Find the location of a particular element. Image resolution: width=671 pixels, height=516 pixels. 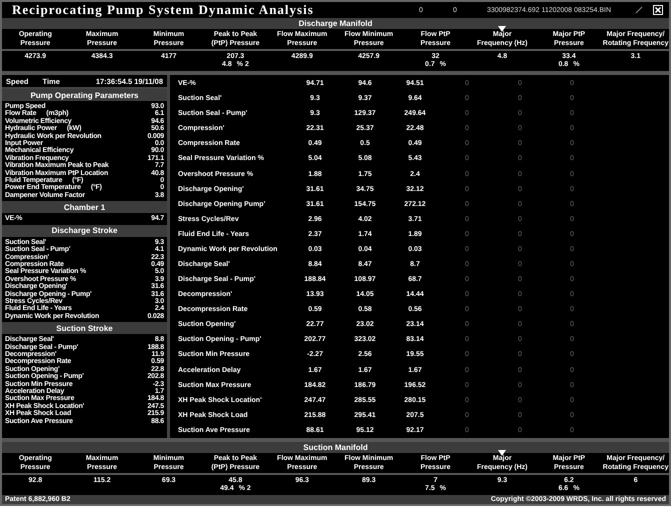

app-title: Reciprocating Pump System Dynamic Analysis is located at coordinates (163, 10).